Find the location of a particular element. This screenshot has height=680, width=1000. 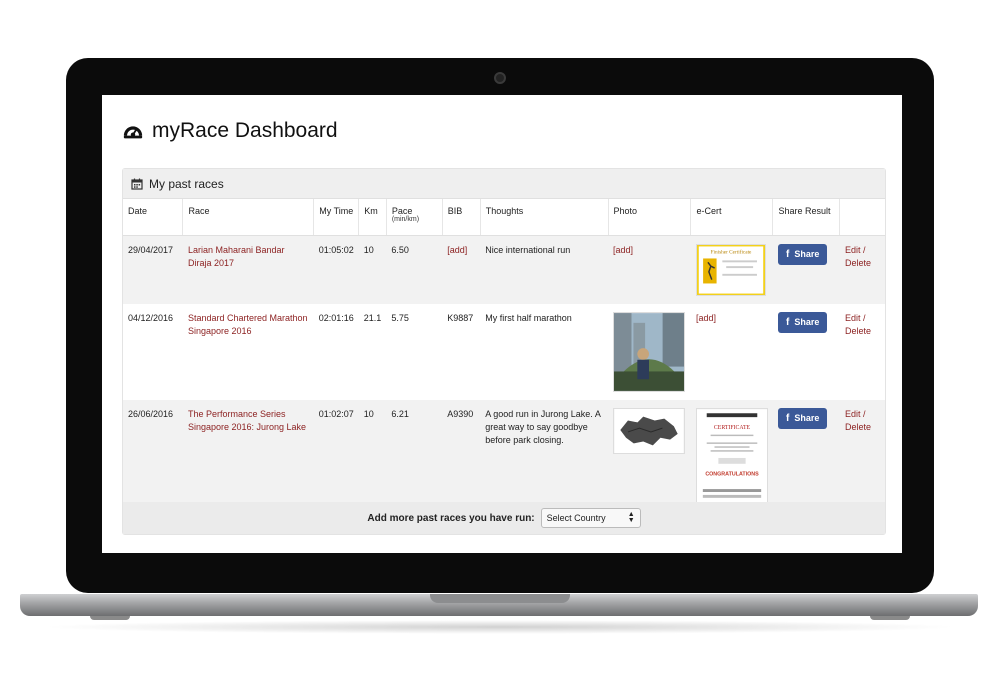

laptop-foot-left is located at coordinates (110, 618).